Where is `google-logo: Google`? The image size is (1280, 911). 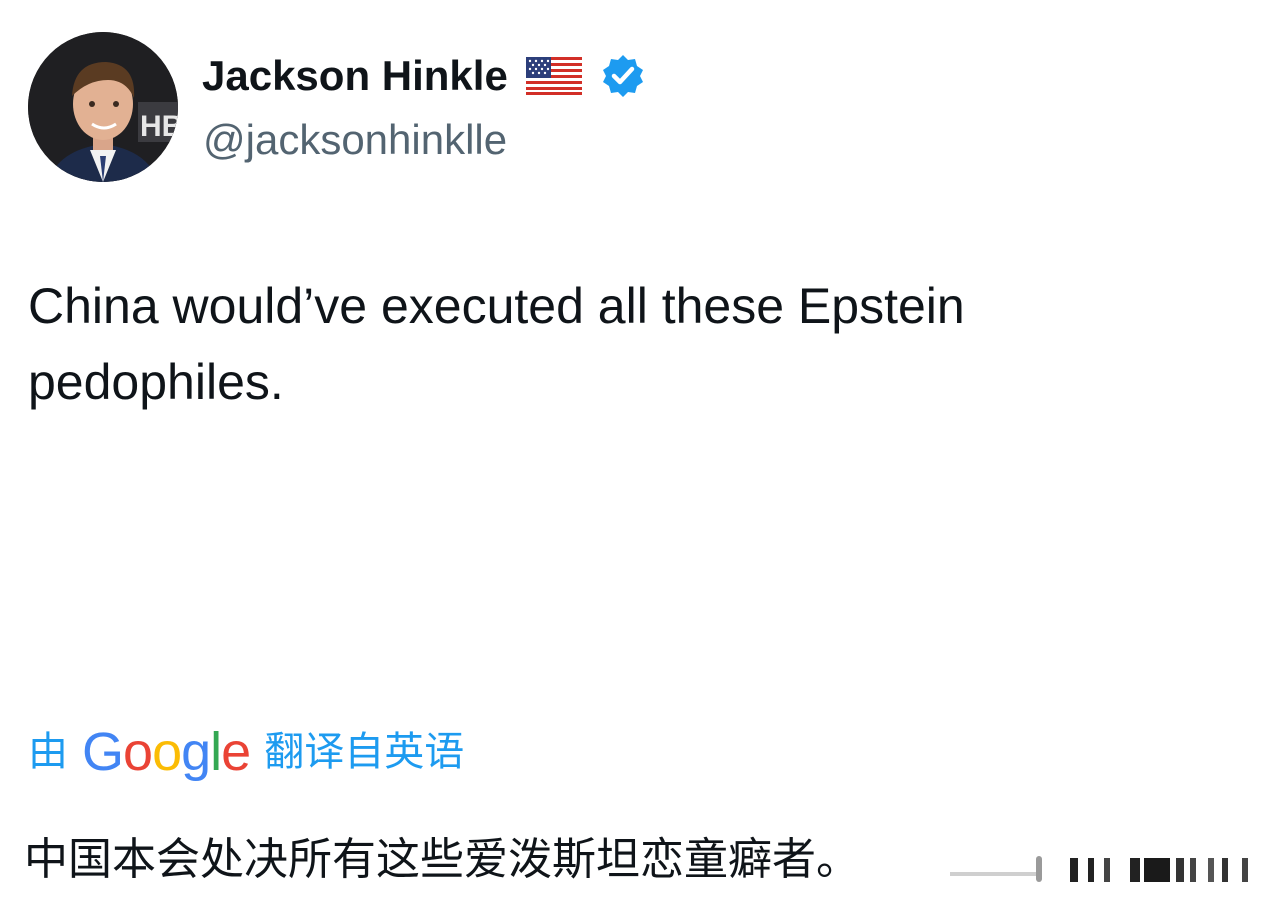
google-logo: Google is located at coordinates (166, 752).